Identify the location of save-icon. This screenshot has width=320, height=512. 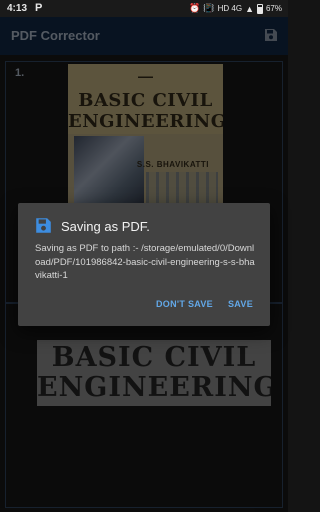
(43, 225).